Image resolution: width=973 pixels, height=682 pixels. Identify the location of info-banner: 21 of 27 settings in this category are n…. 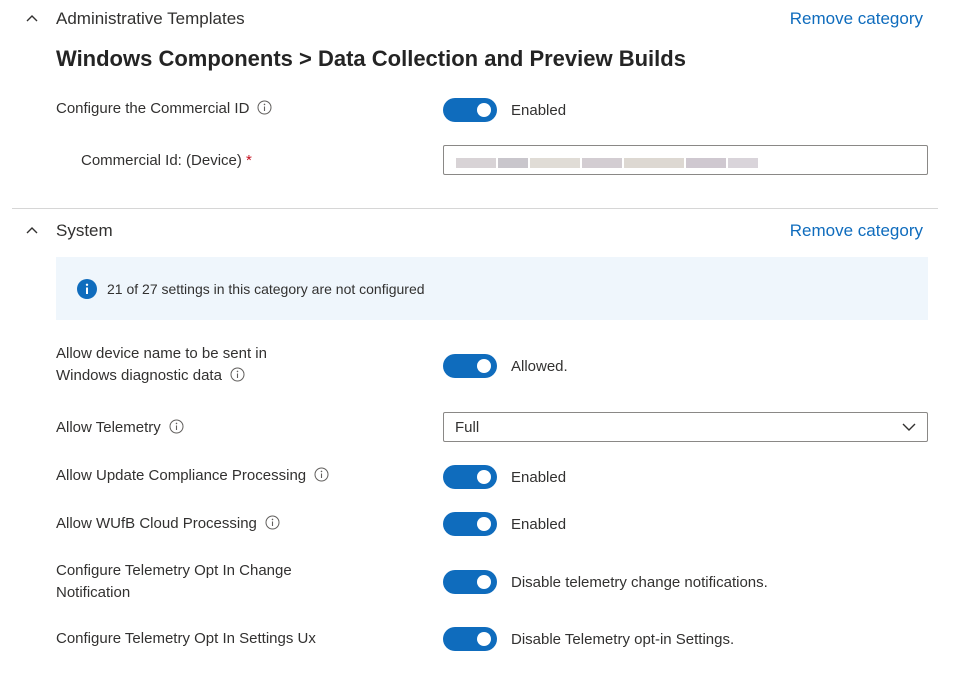
(492, 288).